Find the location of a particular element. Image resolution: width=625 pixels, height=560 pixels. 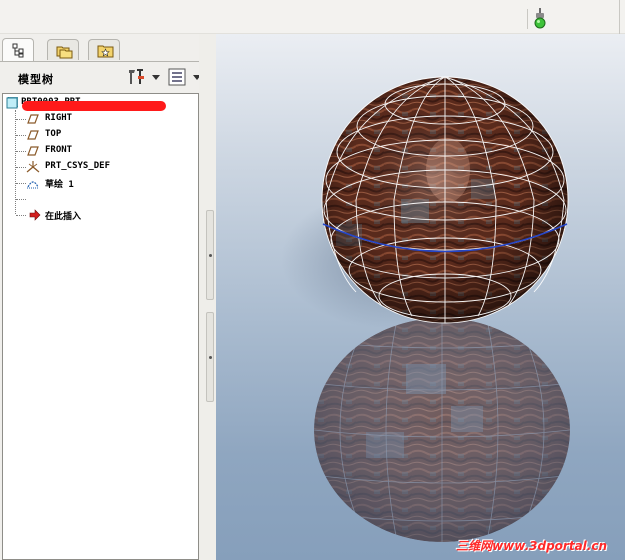

navigator-tabs is located at coordinates (107, 49).